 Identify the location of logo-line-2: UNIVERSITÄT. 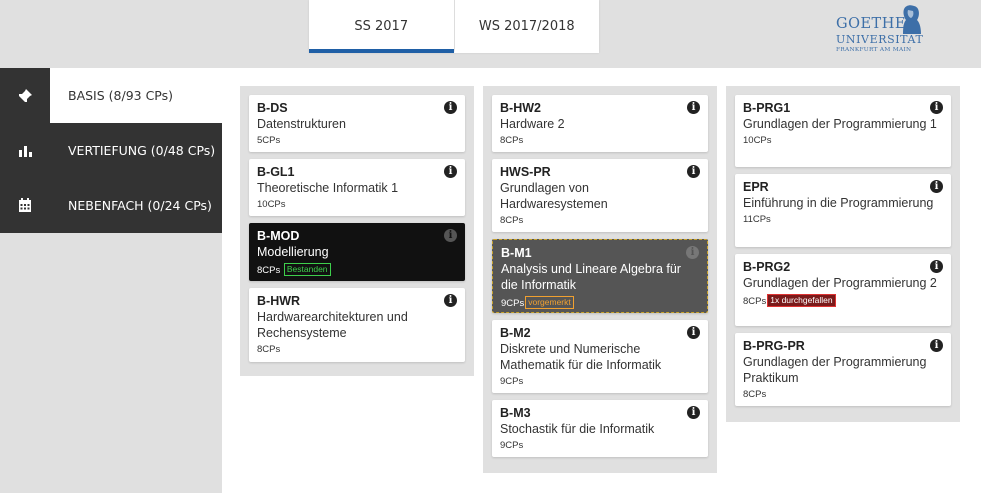
(880, 39).